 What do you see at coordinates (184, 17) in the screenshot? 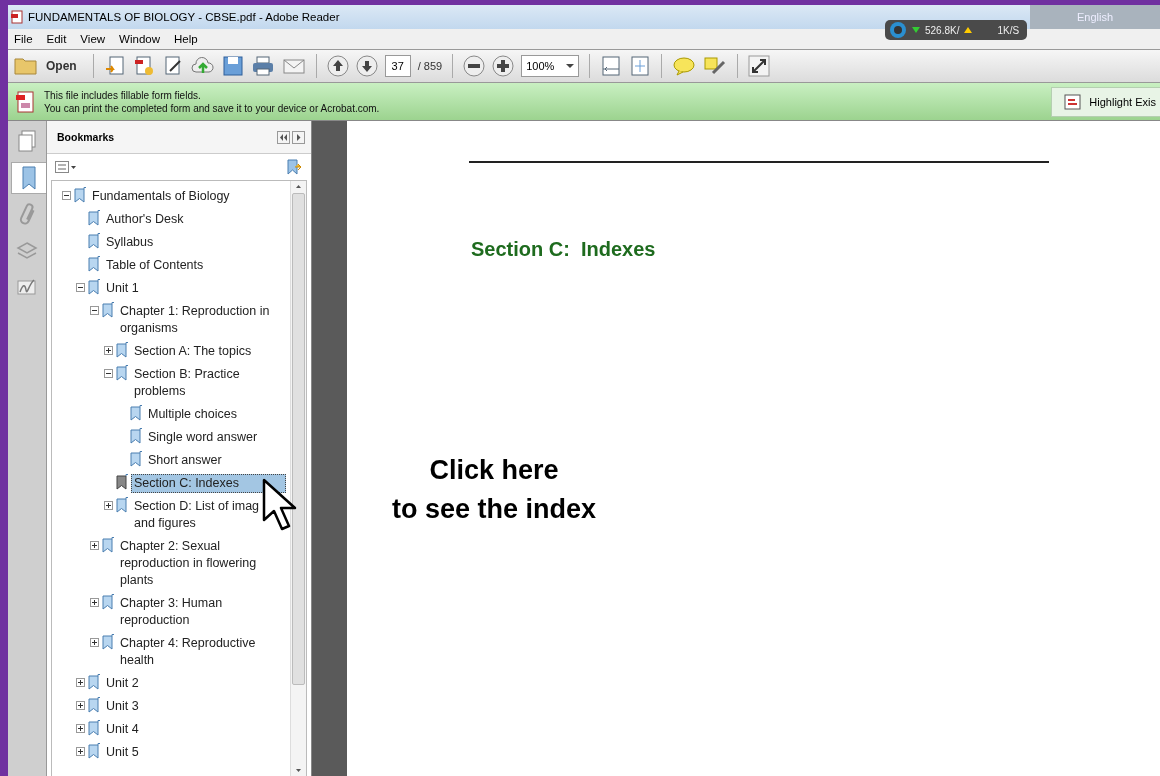
I see `window-title: FUNDAMENTALS OF BIOLOGY - CBSE.pdf - Adobe Reader` at bounding box center [184, 17].